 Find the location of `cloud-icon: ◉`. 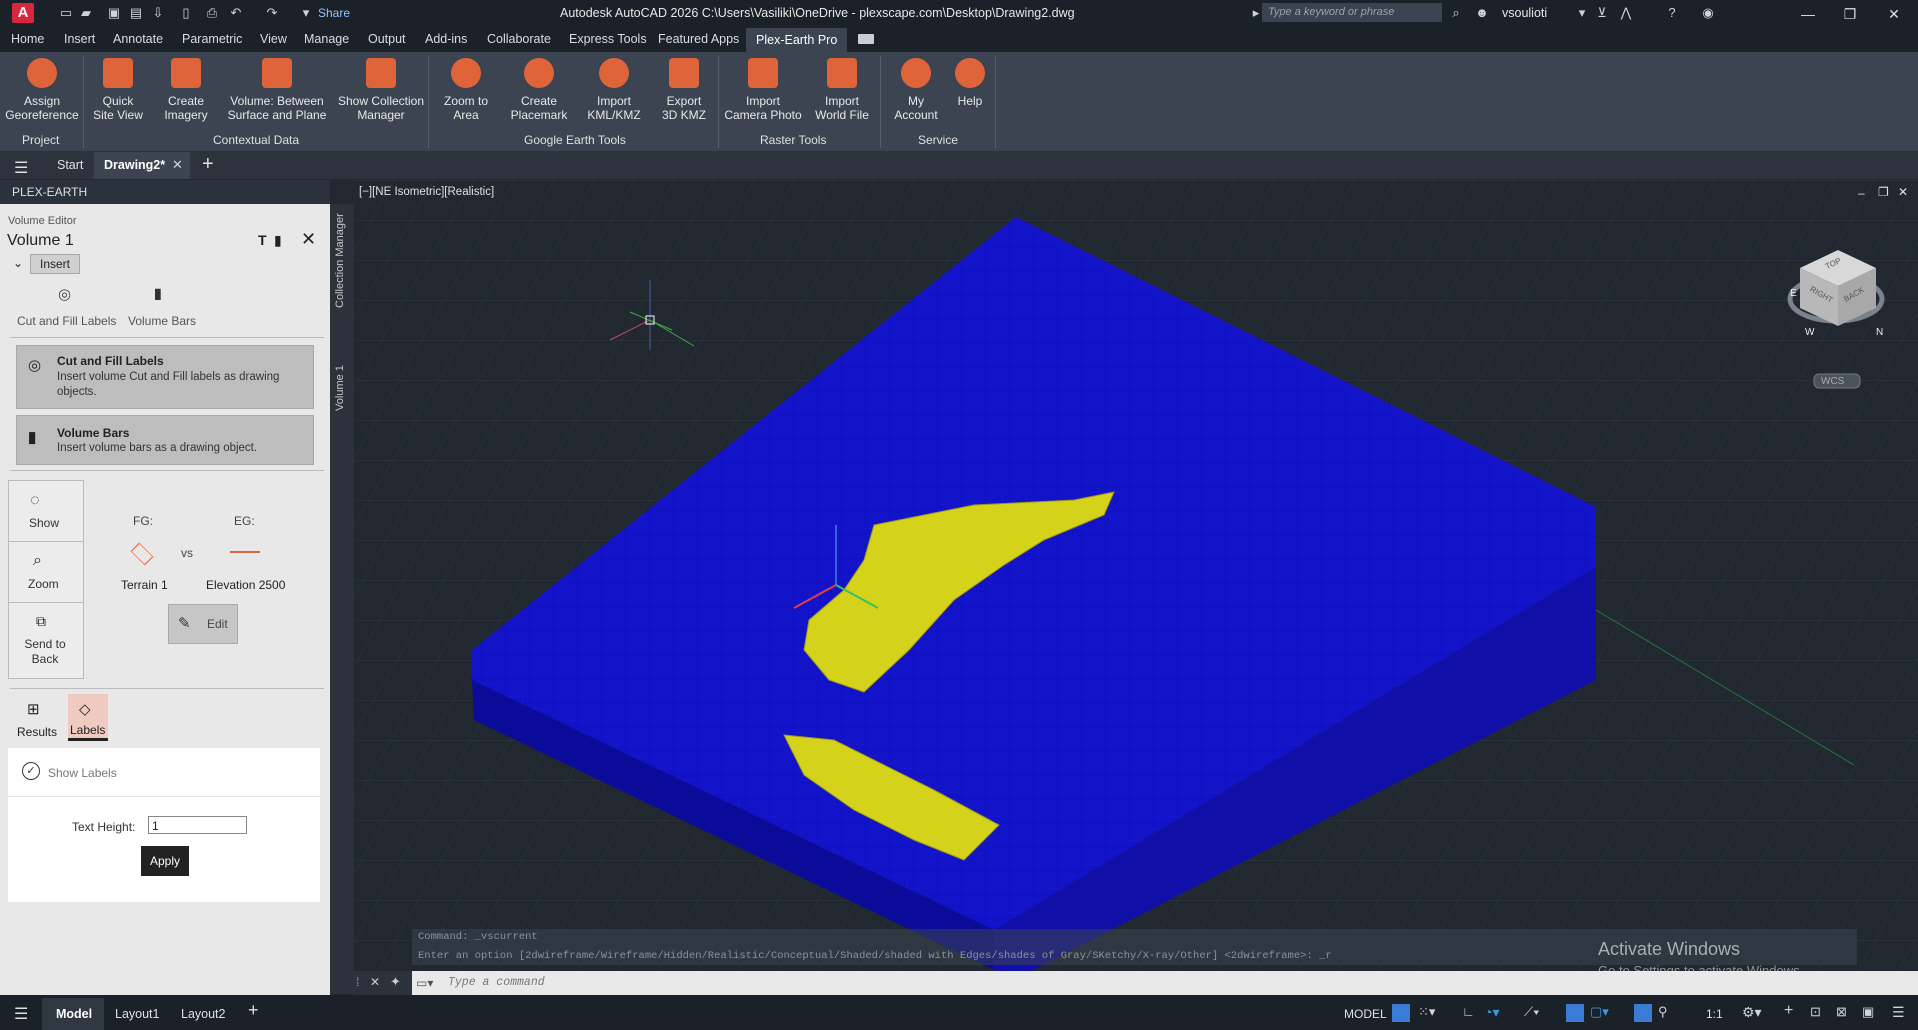

cloud-icon: ◉ is located at coordinates (1708, 13).